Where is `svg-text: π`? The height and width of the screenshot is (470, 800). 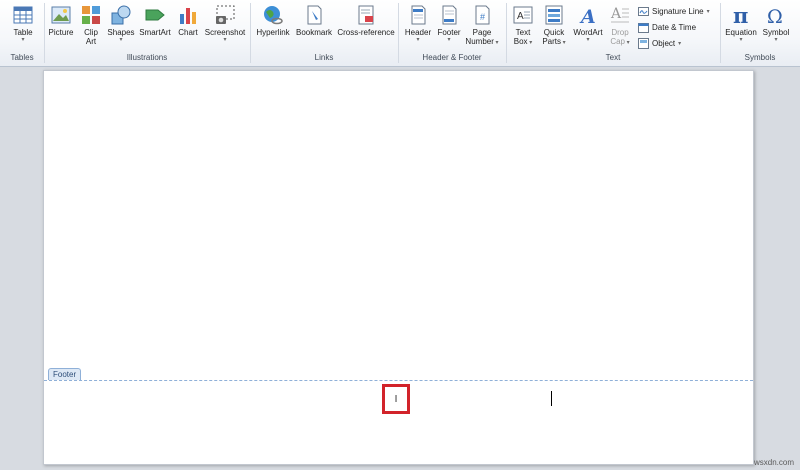 svg-text: π is located at coordinates (740, 15).